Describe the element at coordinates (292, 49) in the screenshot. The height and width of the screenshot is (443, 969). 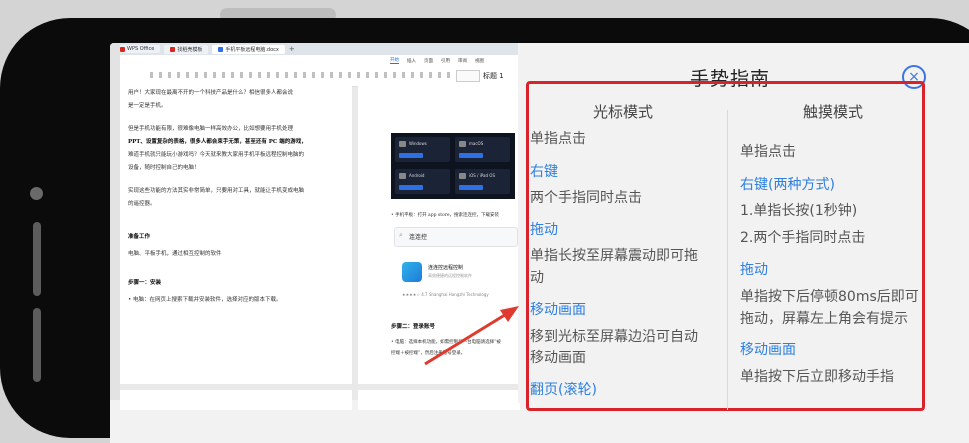
I see `new-tab-icon: +` at that location.